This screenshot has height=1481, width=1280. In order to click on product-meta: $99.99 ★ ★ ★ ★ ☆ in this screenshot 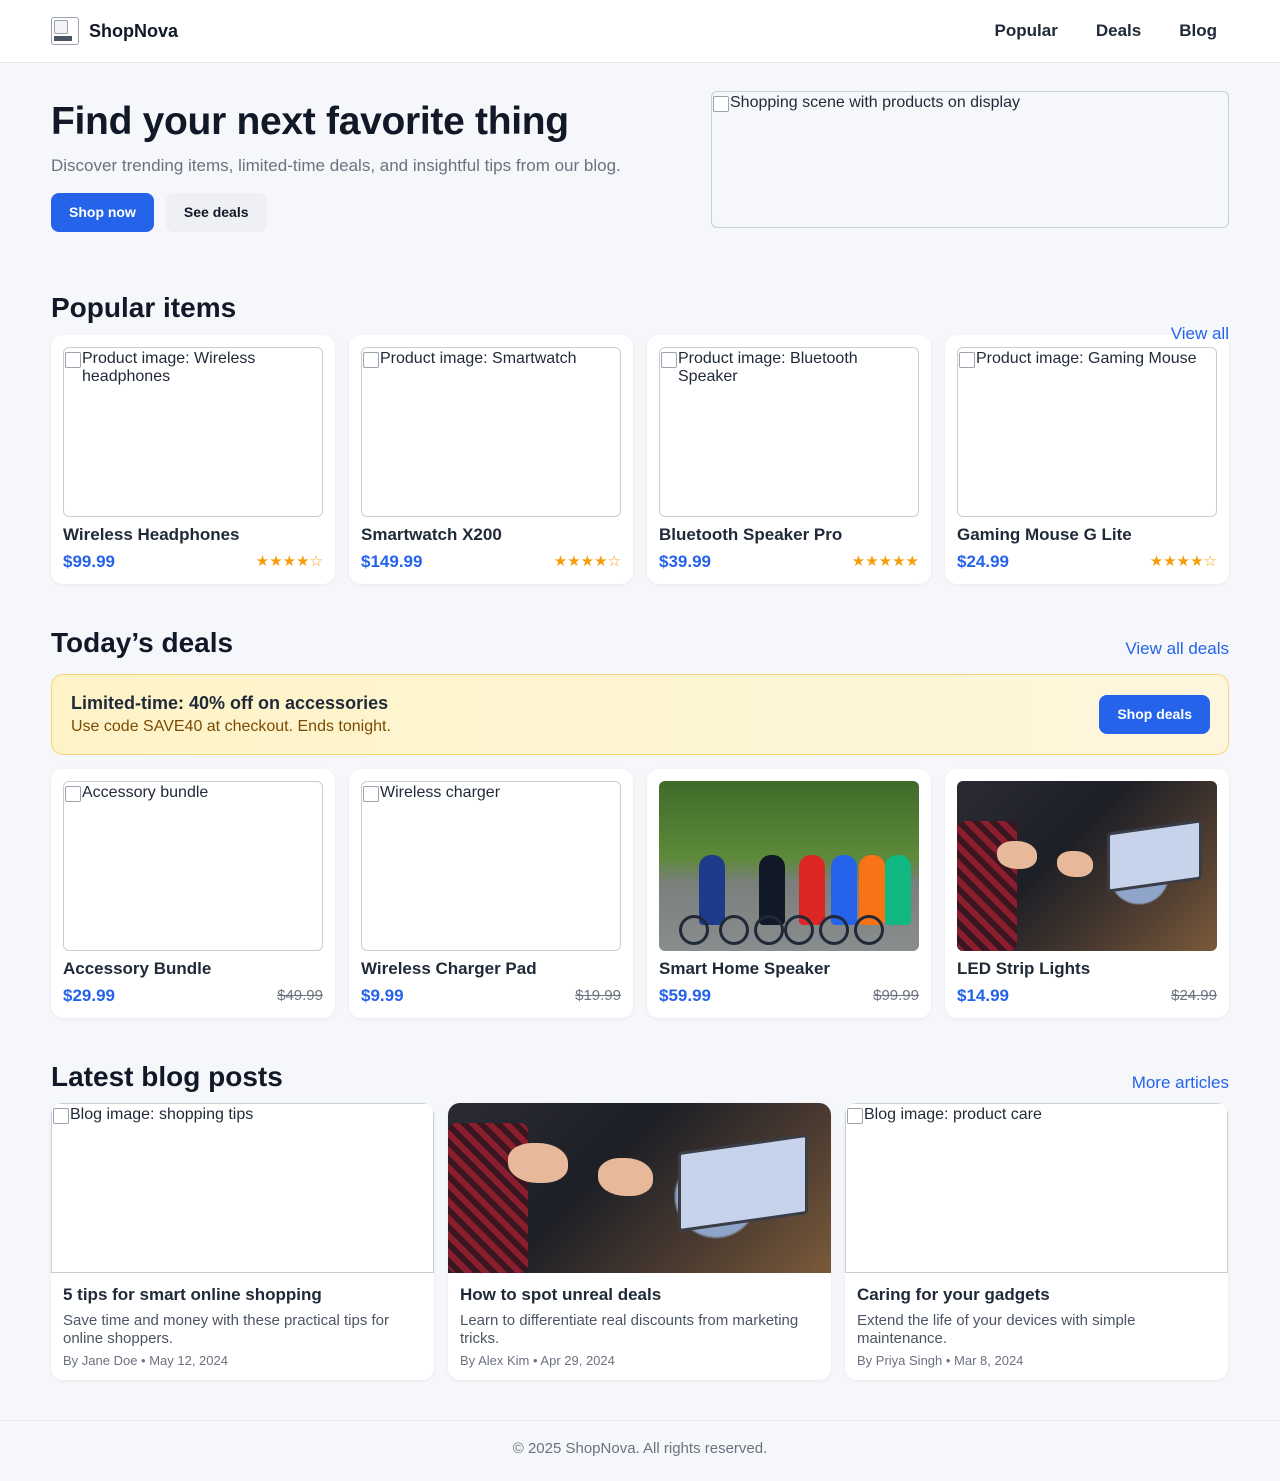, I will do `click(193, 562)`.